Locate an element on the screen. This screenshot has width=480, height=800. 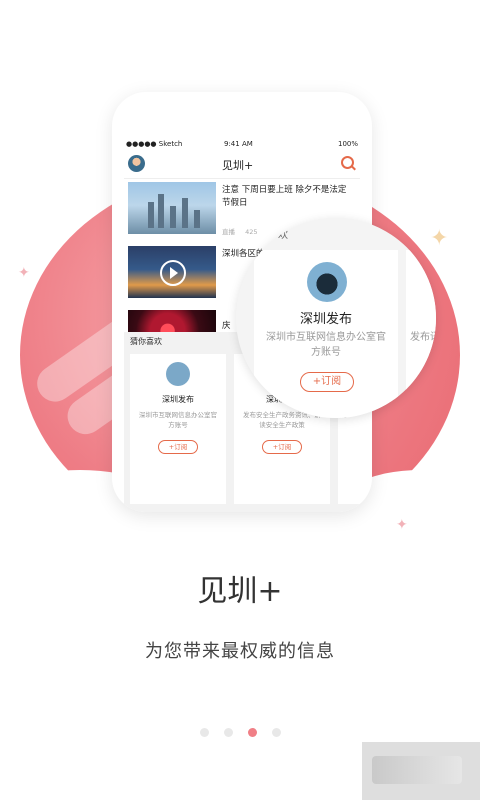
status-bar: ●●●●● Sketch 9:41 AM 100% is located at coordinates (242, 144).